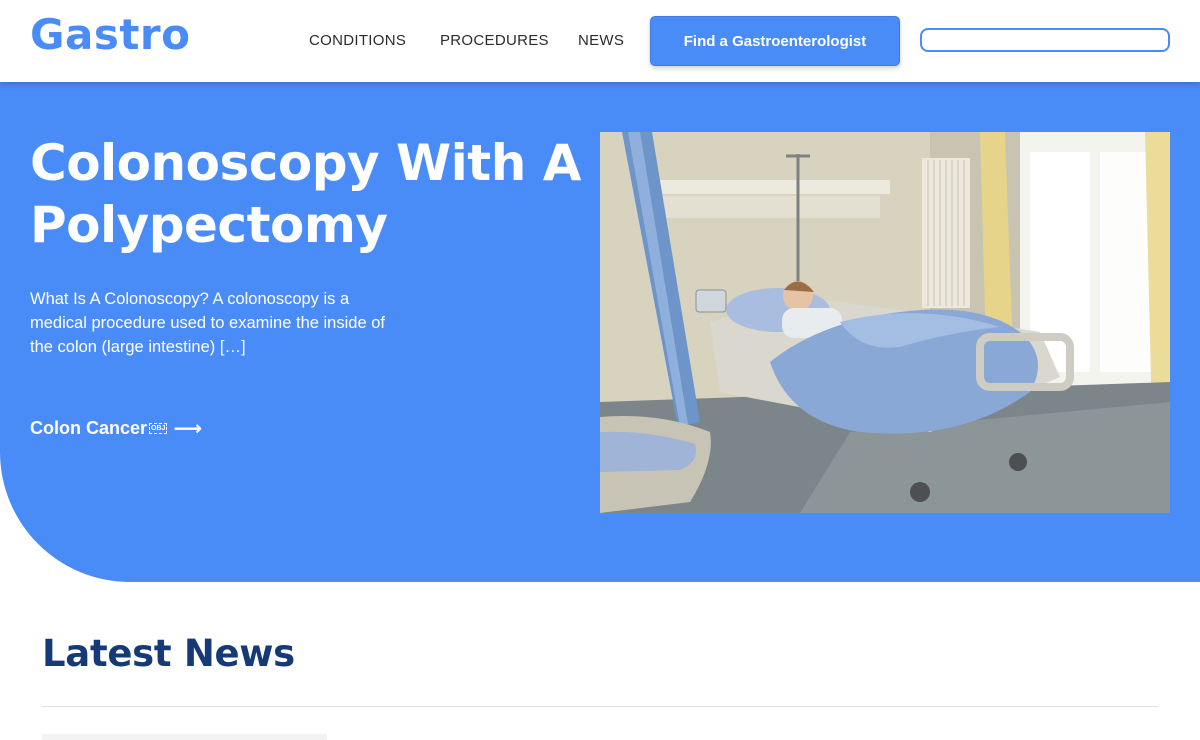 This screenshot has width=1200, height=740. I want to click on latest-news-heading: Latest News, so click(168, 653).